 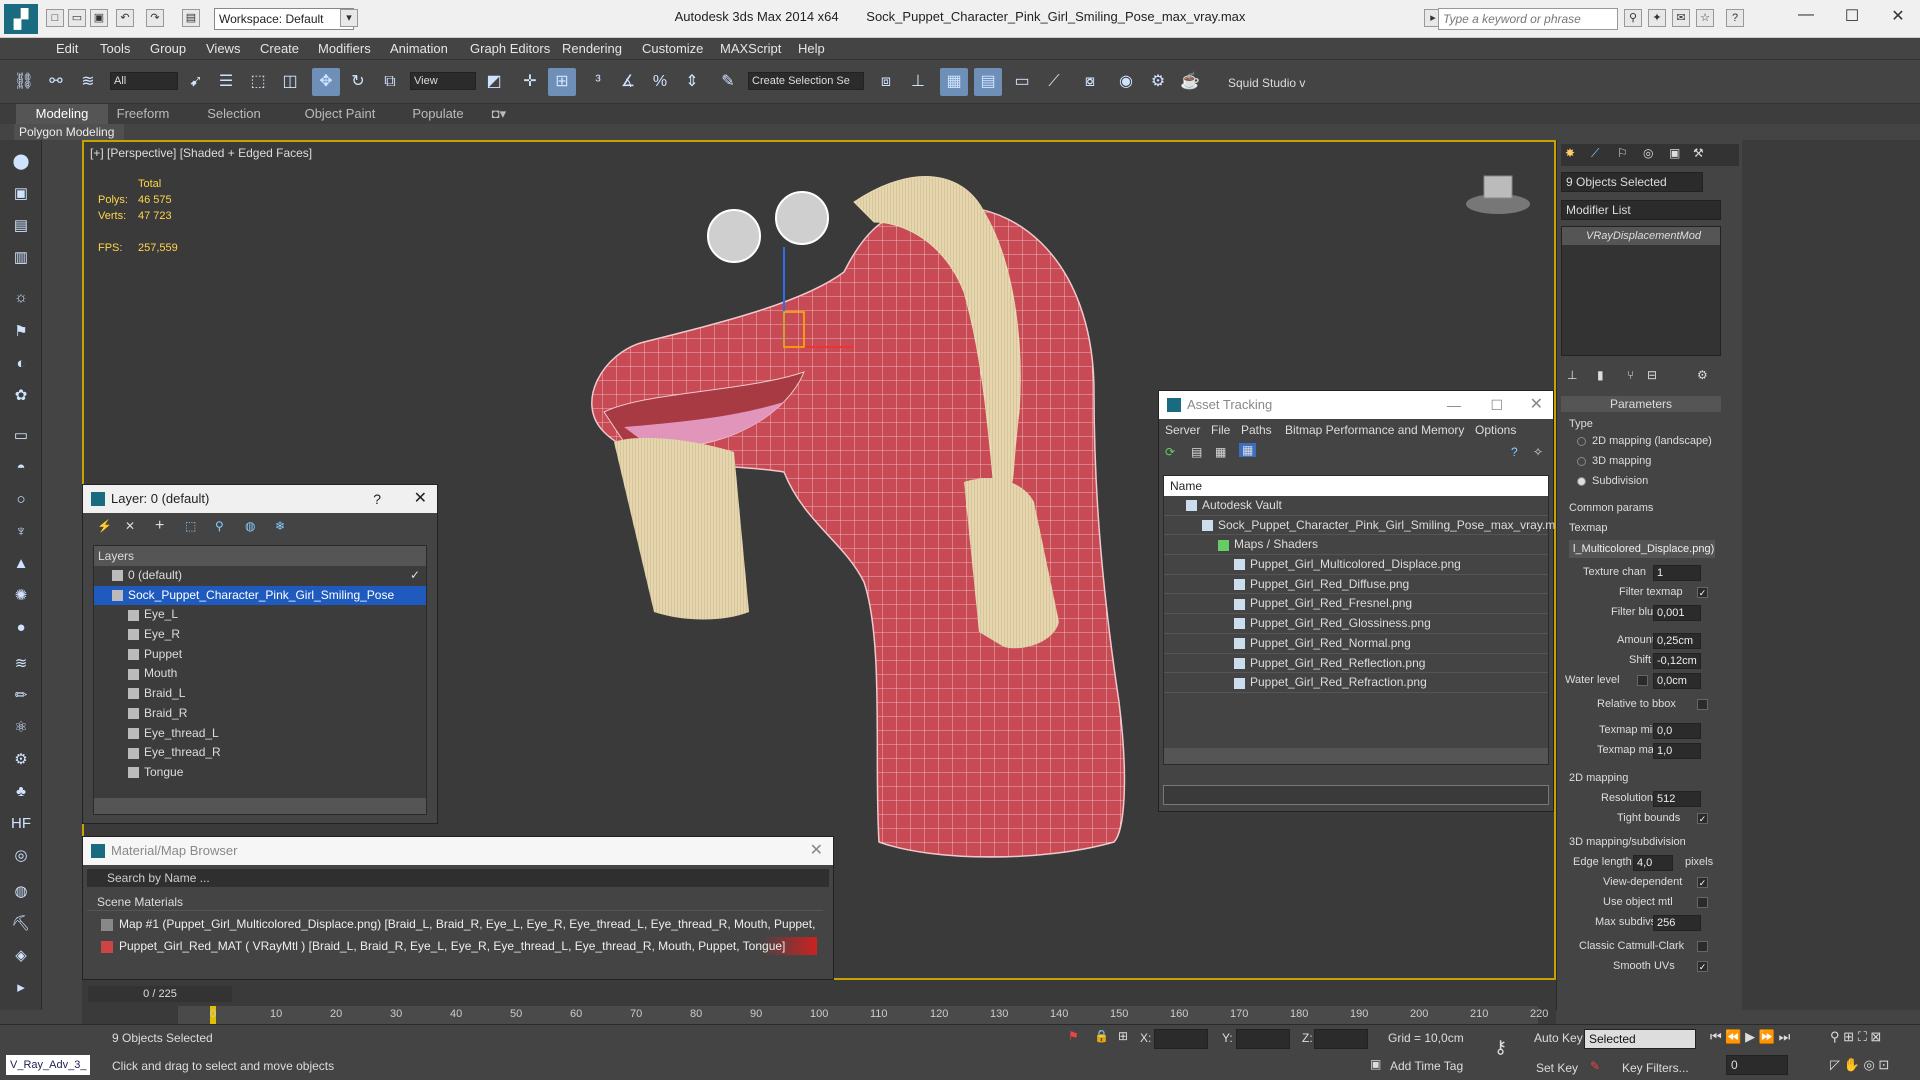 What do you see at coordinates (67, 48) in the screenshot?
I see `menu-edit: Edit` at bounding box center [67, 48].